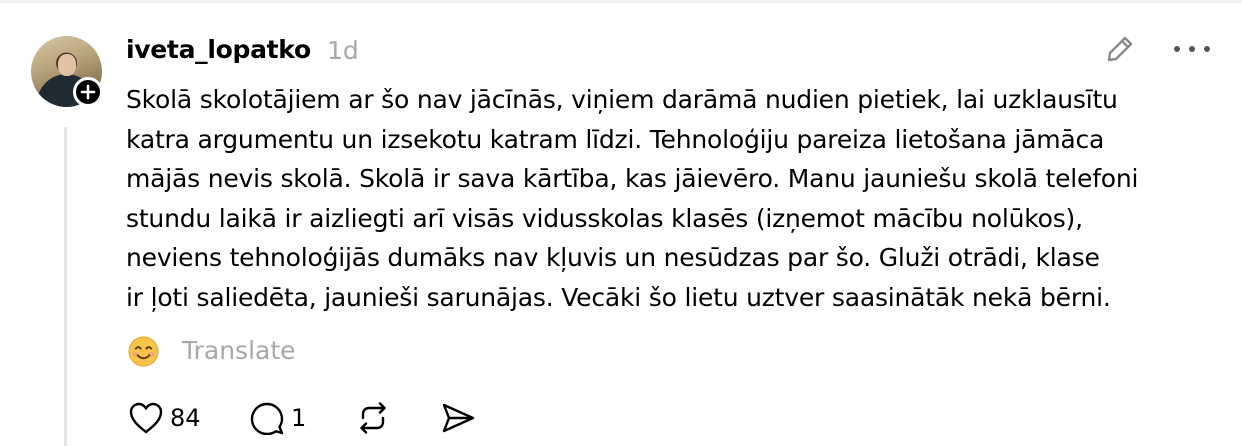 The width and height of the screenshot is (1242, 446). What do you see at coordinates (218, 50) in the screenshot?
I see `username: iveta_lopatko` at bounding box center [218, 50].